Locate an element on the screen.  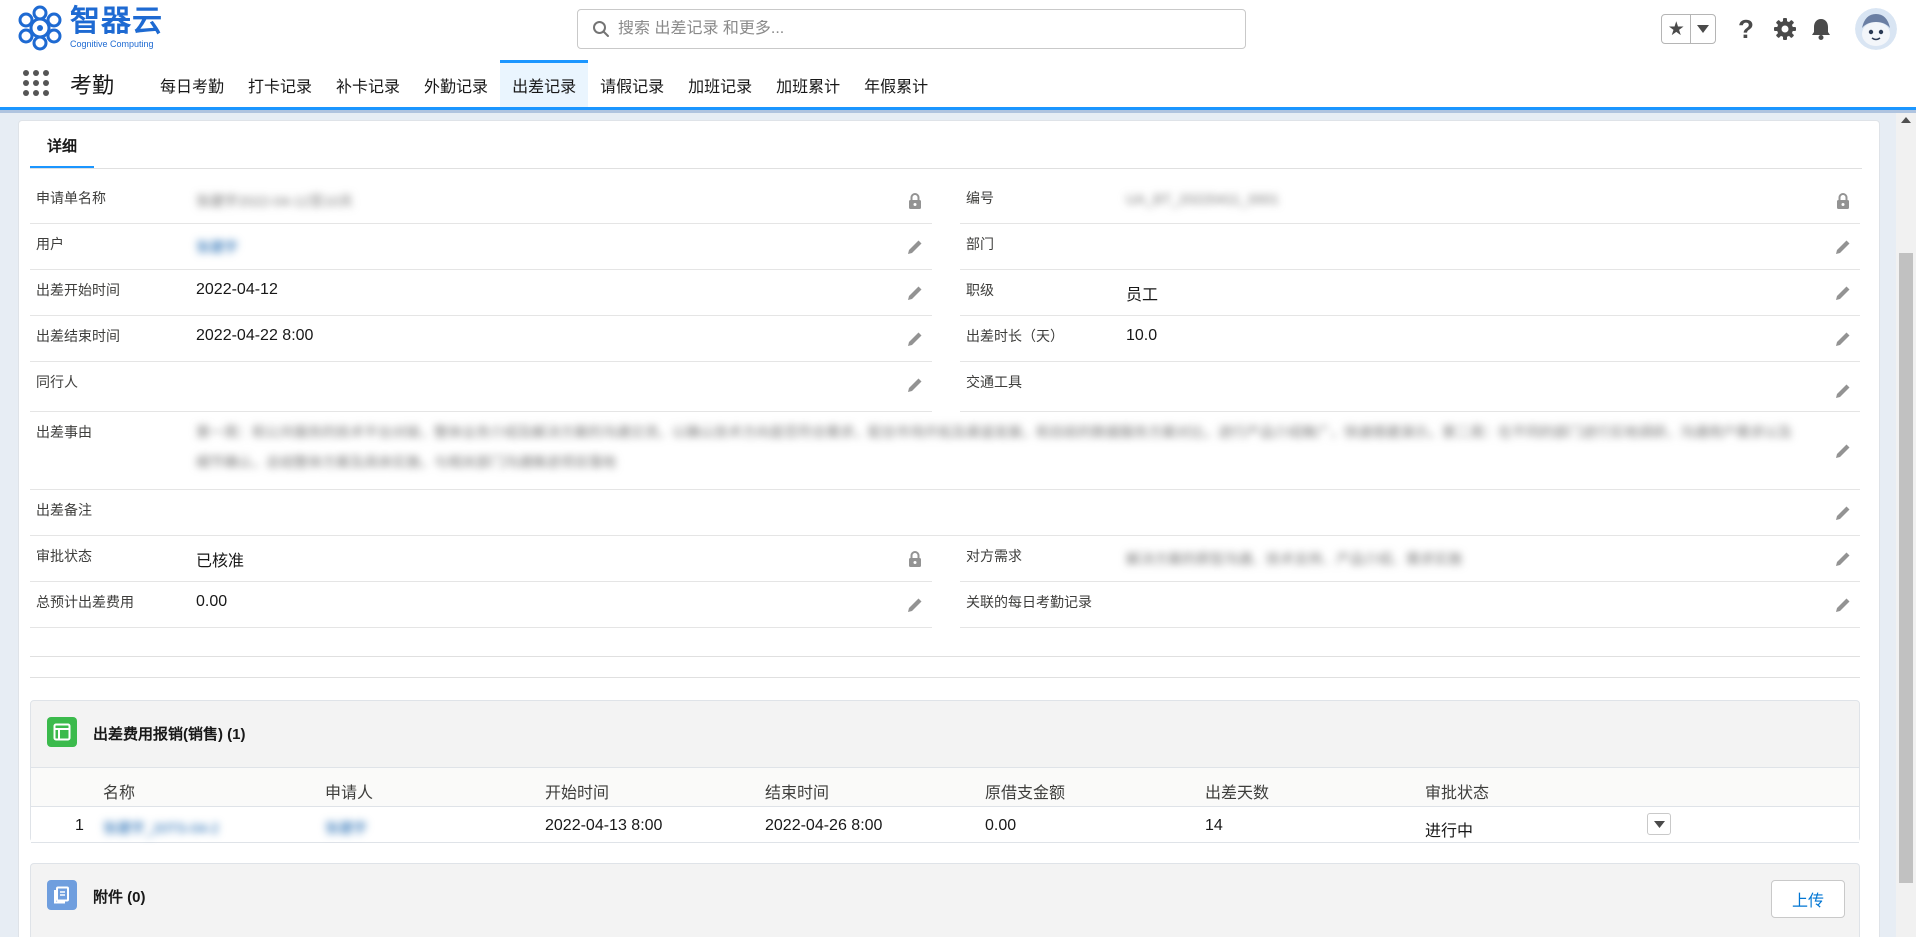
favorites-star-icon: ★ is located at coordinates (1677, 29).